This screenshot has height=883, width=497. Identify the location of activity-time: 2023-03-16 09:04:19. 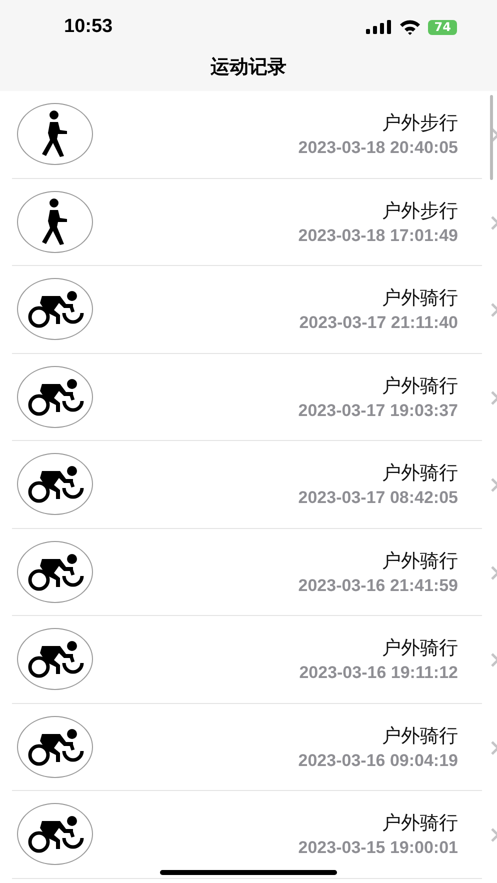
(378, 760).